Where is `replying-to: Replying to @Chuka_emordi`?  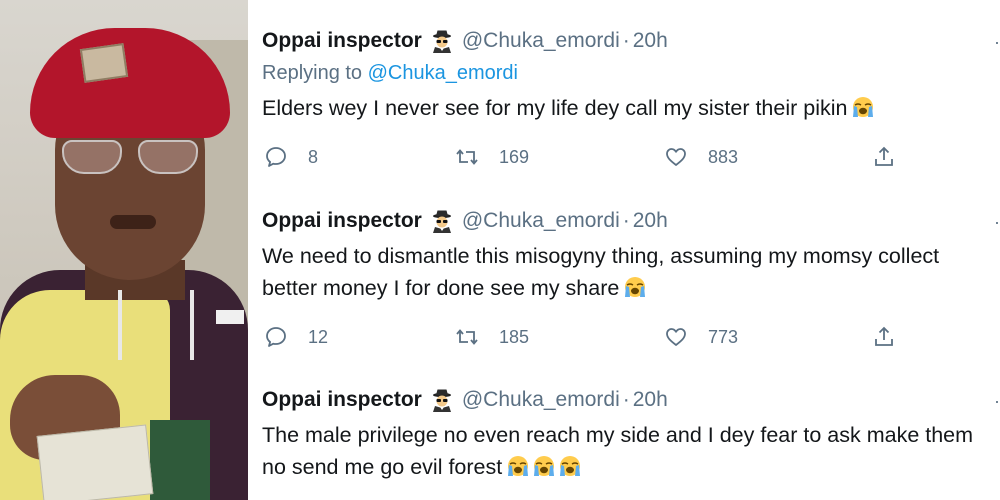
replying-to: Replying to @Chuka_emordi is located at coordinates (631, 76).